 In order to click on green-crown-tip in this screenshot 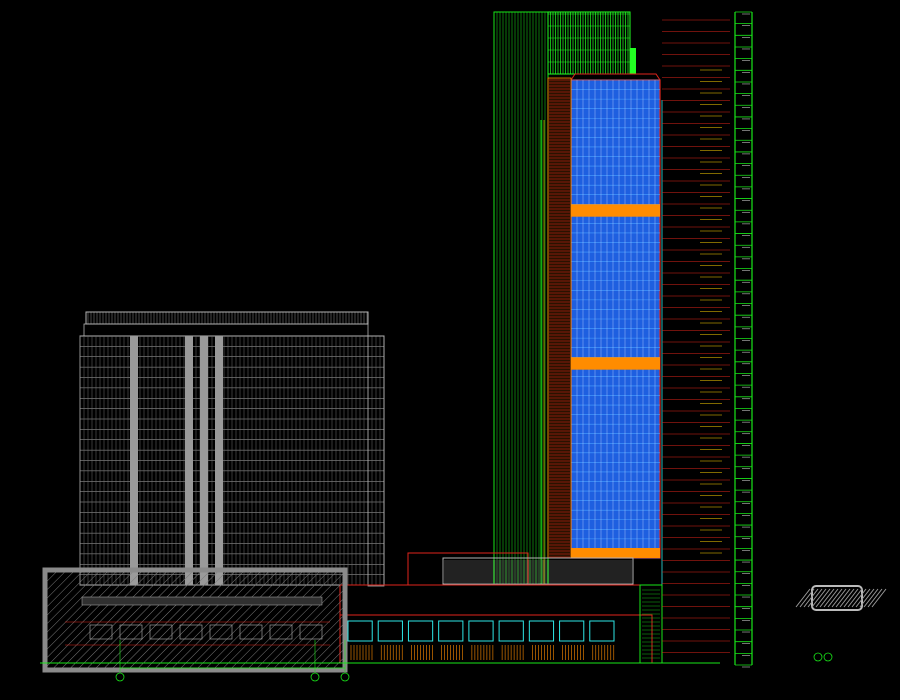, I will do `click(633, 61)`.